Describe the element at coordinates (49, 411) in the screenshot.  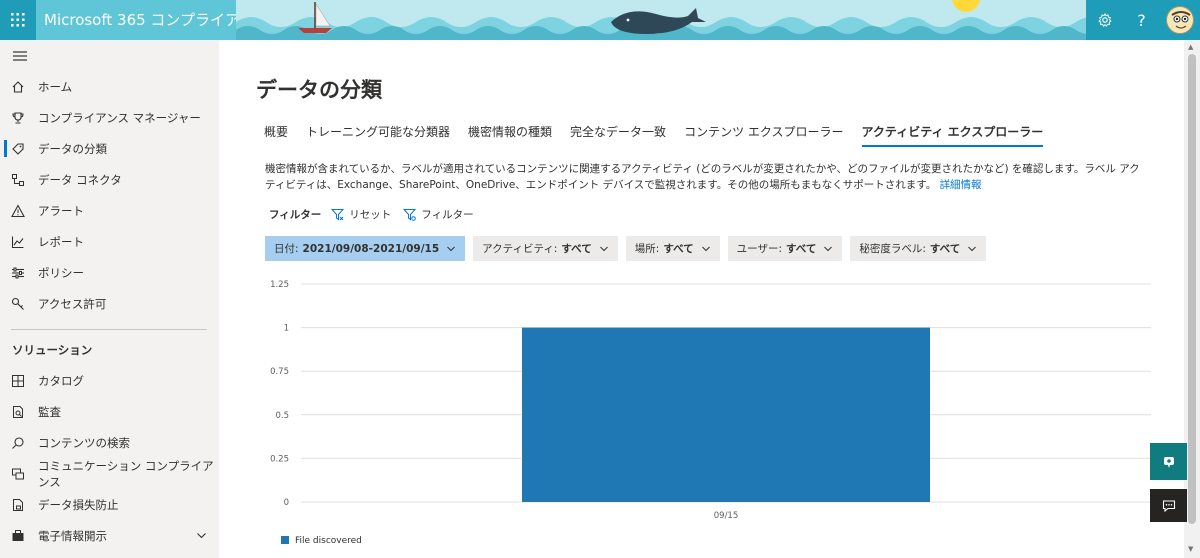
I see `sidebar-item-label: 監査` at that location.